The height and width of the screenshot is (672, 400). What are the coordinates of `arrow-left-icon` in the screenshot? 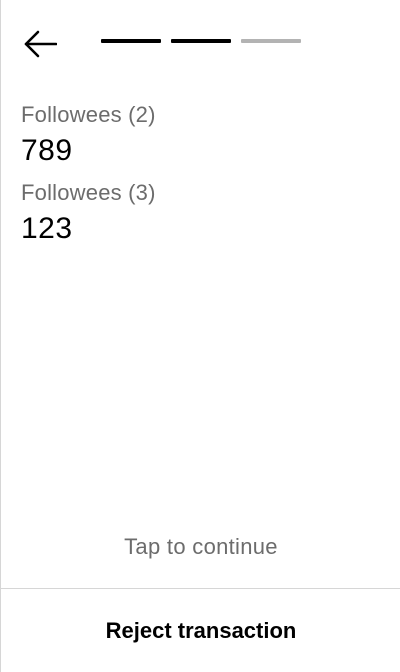 It's located at (40, 44).